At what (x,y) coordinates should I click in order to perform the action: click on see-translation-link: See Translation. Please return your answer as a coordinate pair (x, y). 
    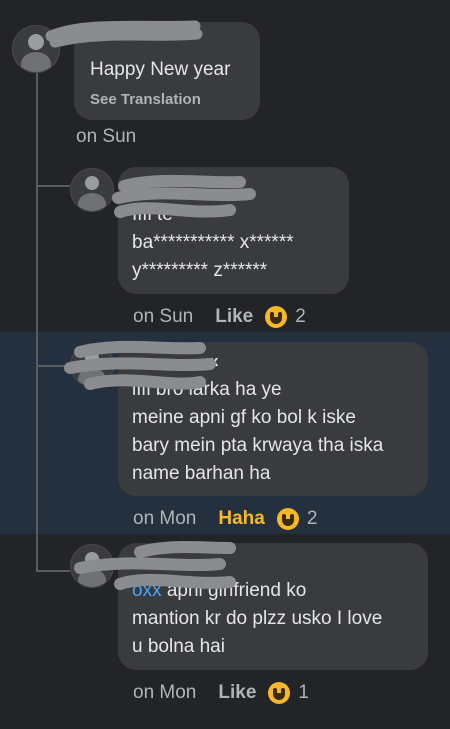
    Looking at the image, I should click on (145, 99).